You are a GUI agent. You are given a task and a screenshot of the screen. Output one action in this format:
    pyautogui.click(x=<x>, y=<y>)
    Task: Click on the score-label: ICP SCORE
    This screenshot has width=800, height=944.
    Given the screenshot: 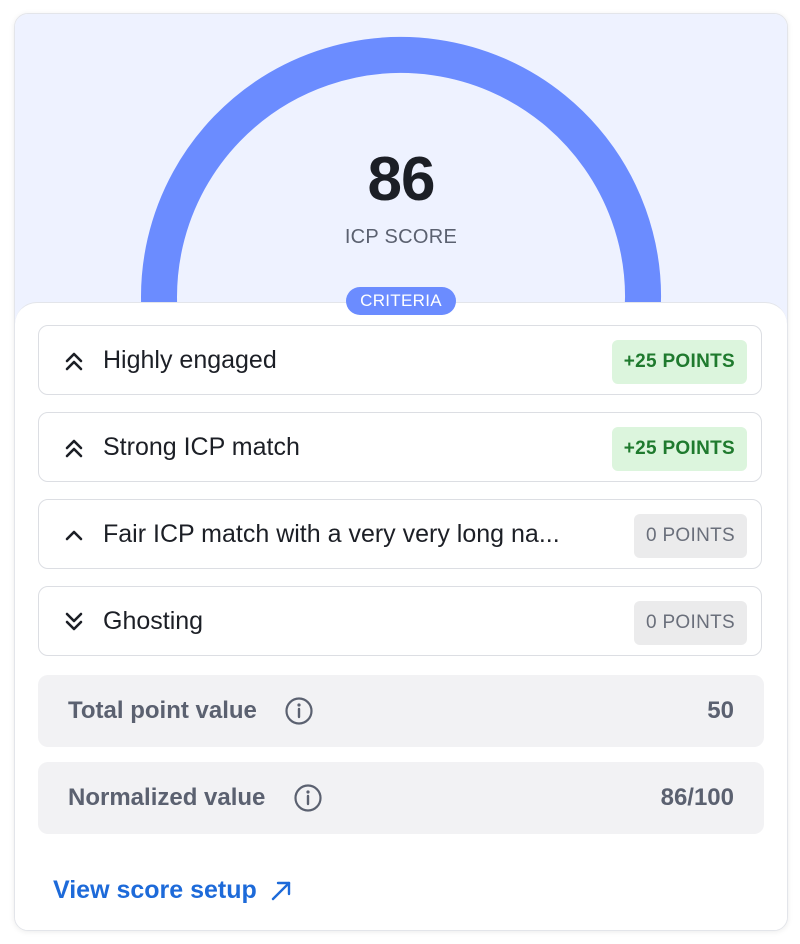 What is the action you would take?
    pyautogui.click(x=401, y=237)
    